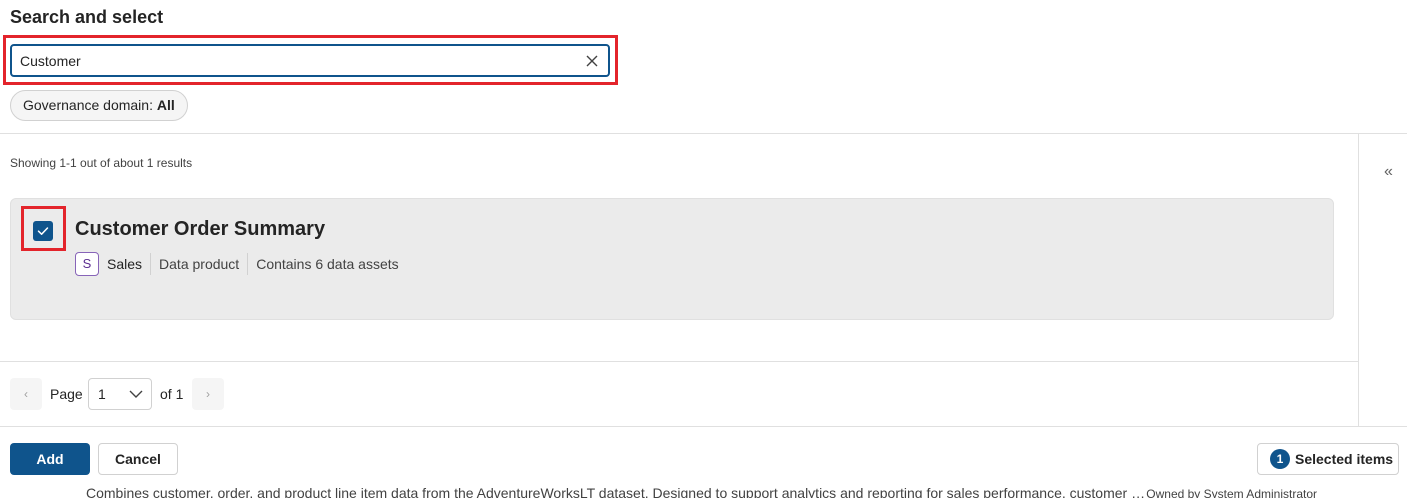 The height and width of the screenshot is (498, 1407). I want to click on checkmark-icon, so click(43, 231).